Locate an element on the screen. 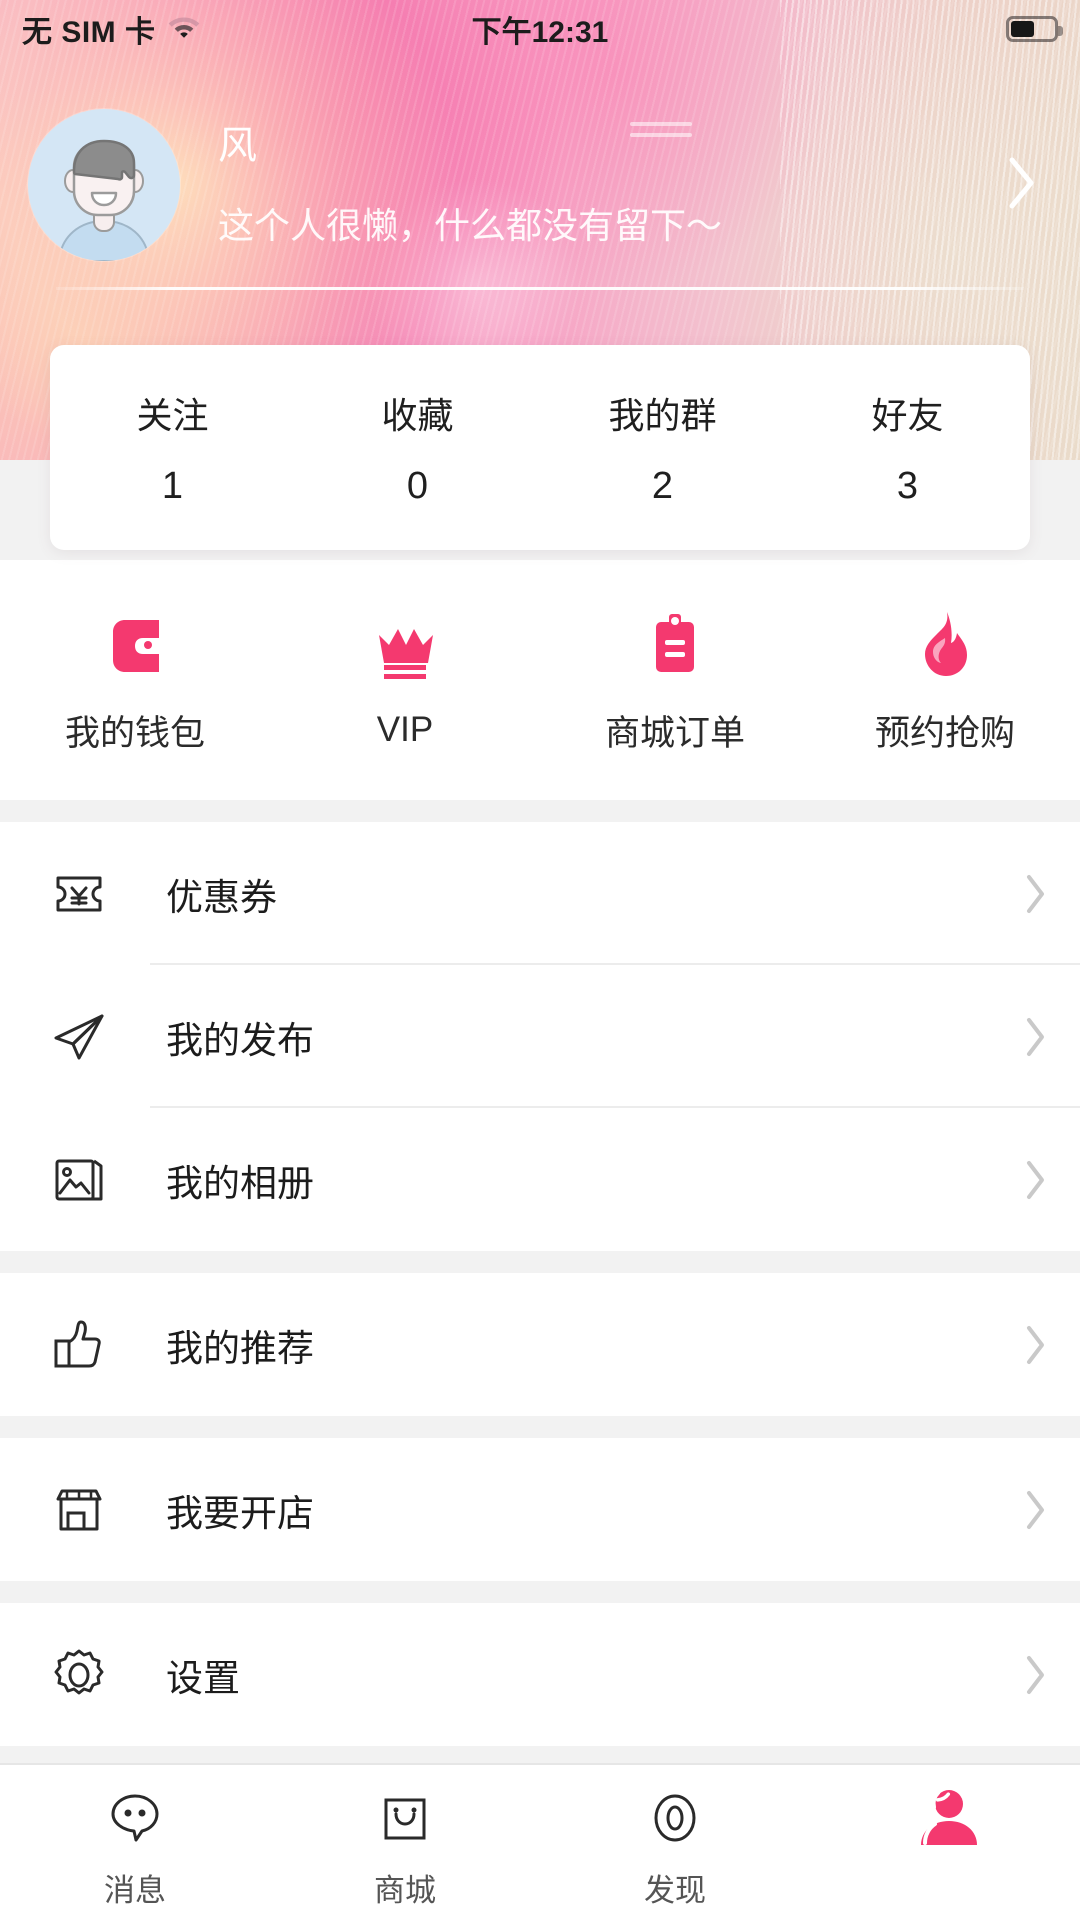 This screenshot has height=1920, width=1080. stat-value: 2 is located at coordinates (662, 486).